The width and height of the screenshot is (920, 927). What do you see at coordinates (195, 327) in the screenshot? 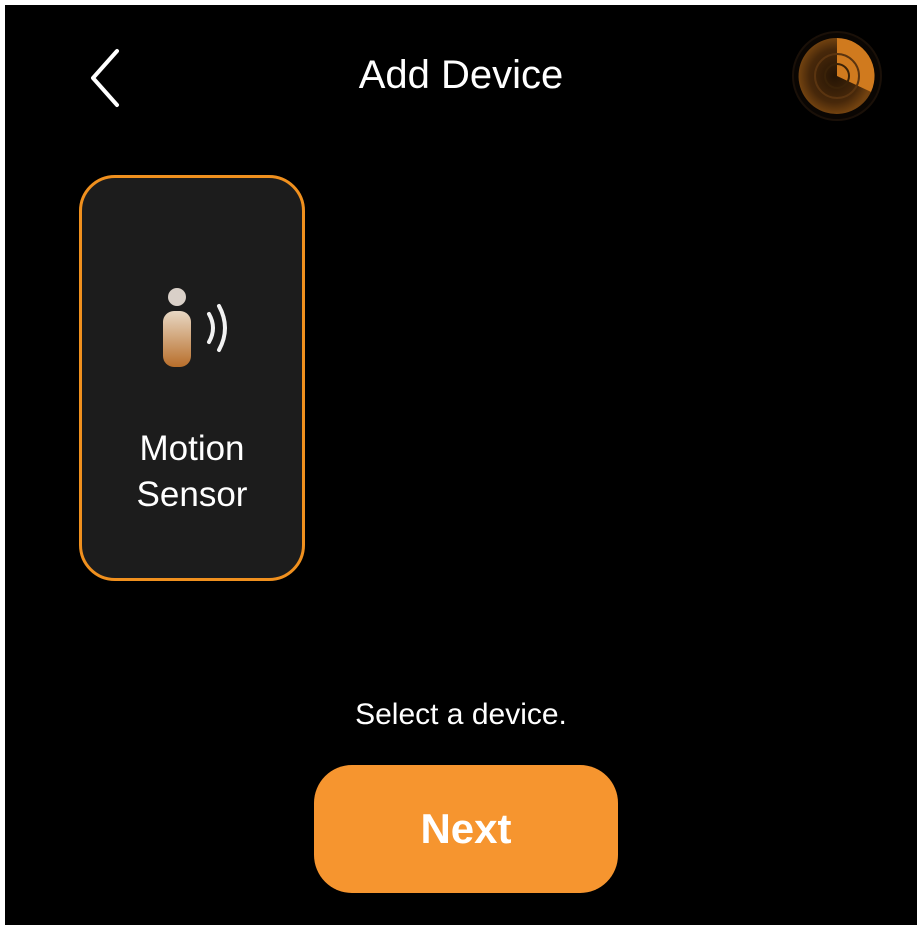
I see `motion-sensor-icon` at bounding box center [195, 327].